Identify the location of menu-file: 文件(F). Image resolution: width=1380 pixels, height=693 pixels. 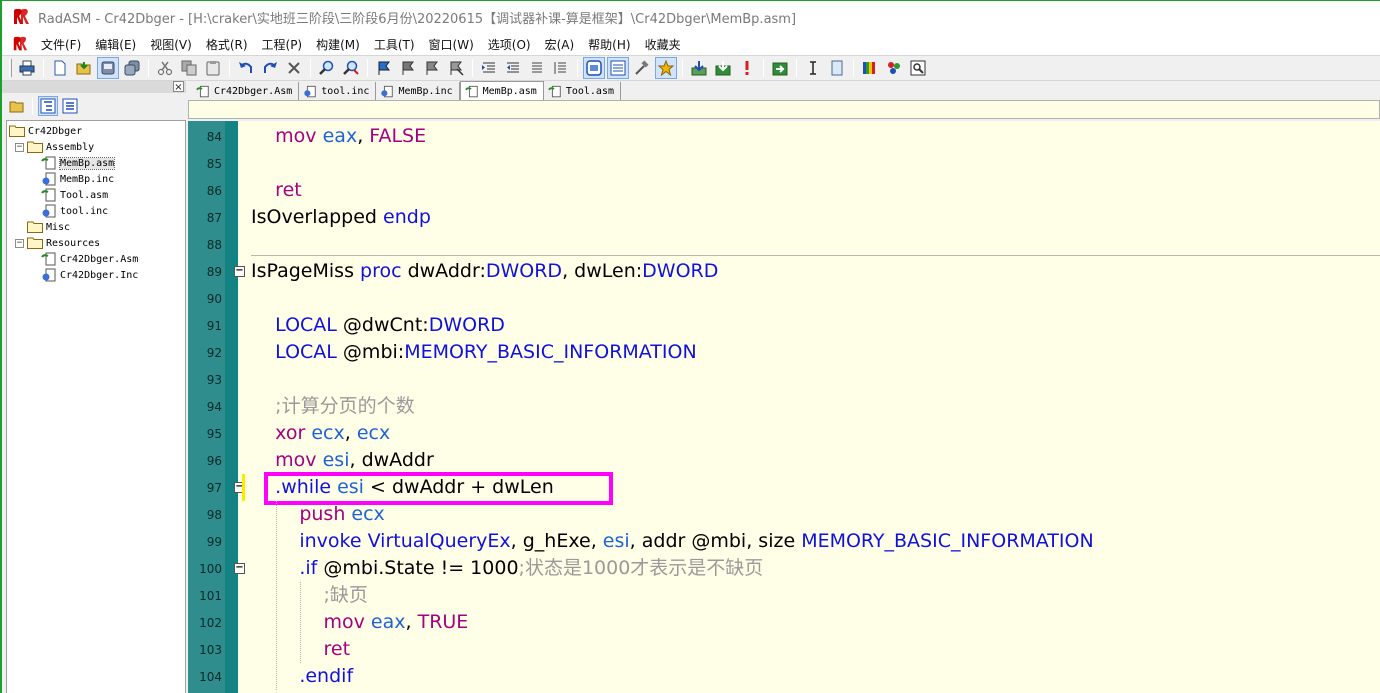
(61, 44).